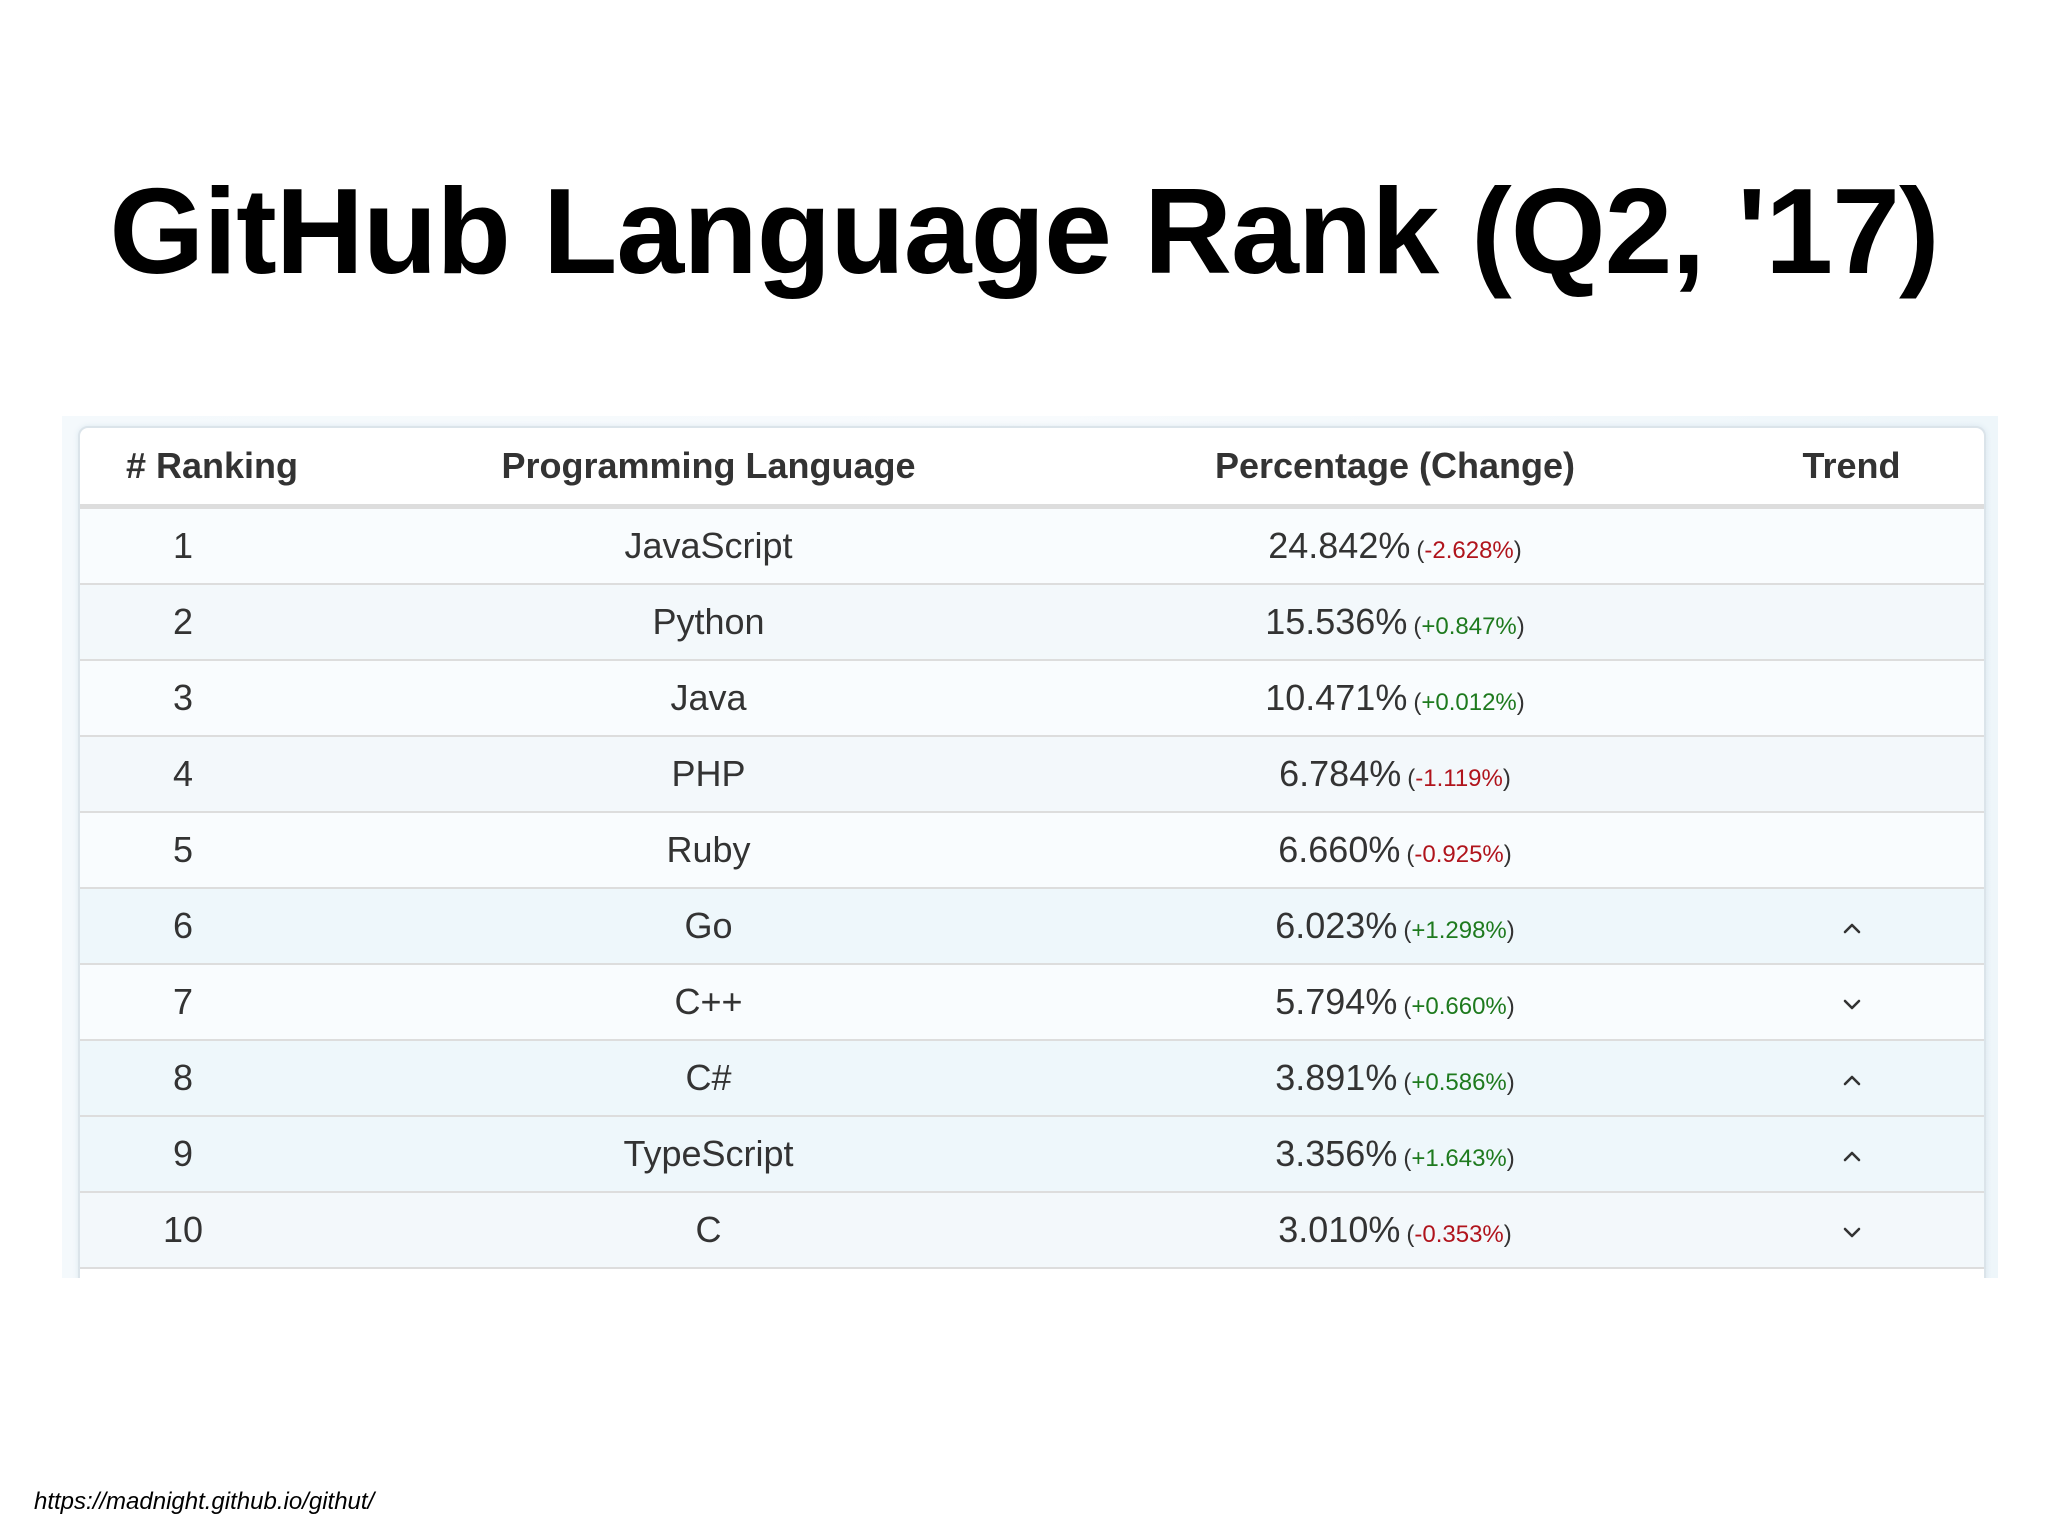 This screenshot has width=2048, height=1536. I want to click on cell-rank: 8, so click(213, 1078).